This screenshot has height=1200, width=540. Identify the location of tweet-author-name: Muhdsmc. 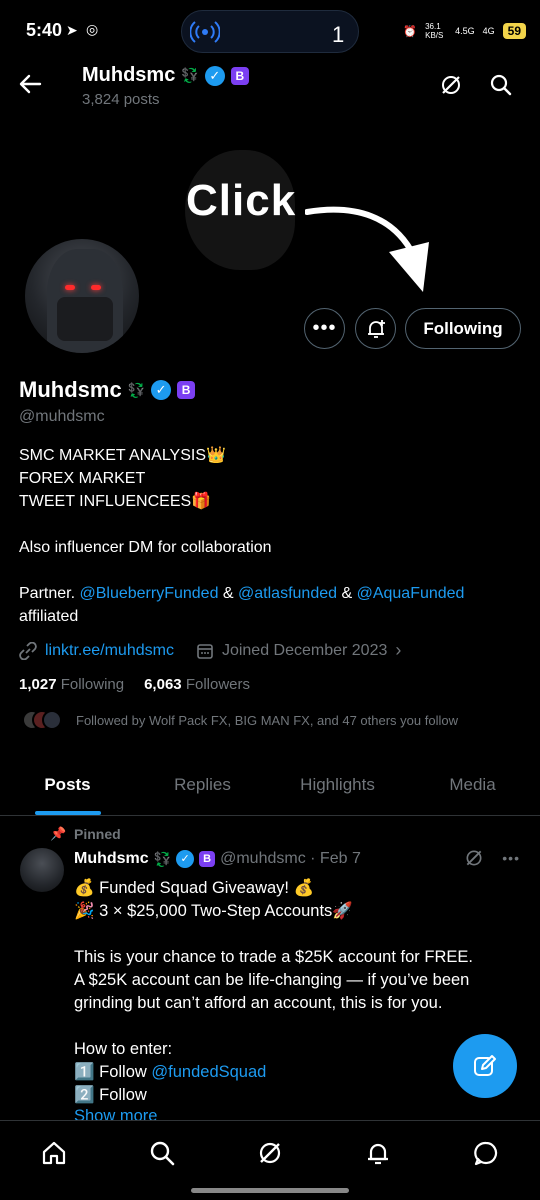
(111, 859).